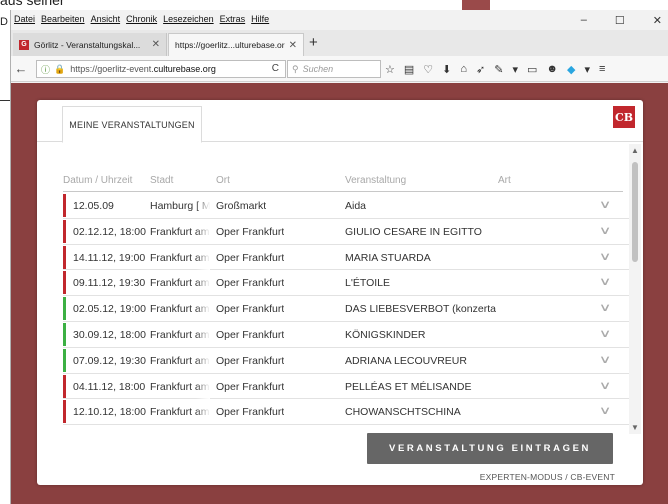 The height and width of the screenshot is (504, 668). Describe the element at coordinates (490, 448) in the screenshot. I see `add-event-button: VERANSTALTUNG EINTRAGEN` at that location.